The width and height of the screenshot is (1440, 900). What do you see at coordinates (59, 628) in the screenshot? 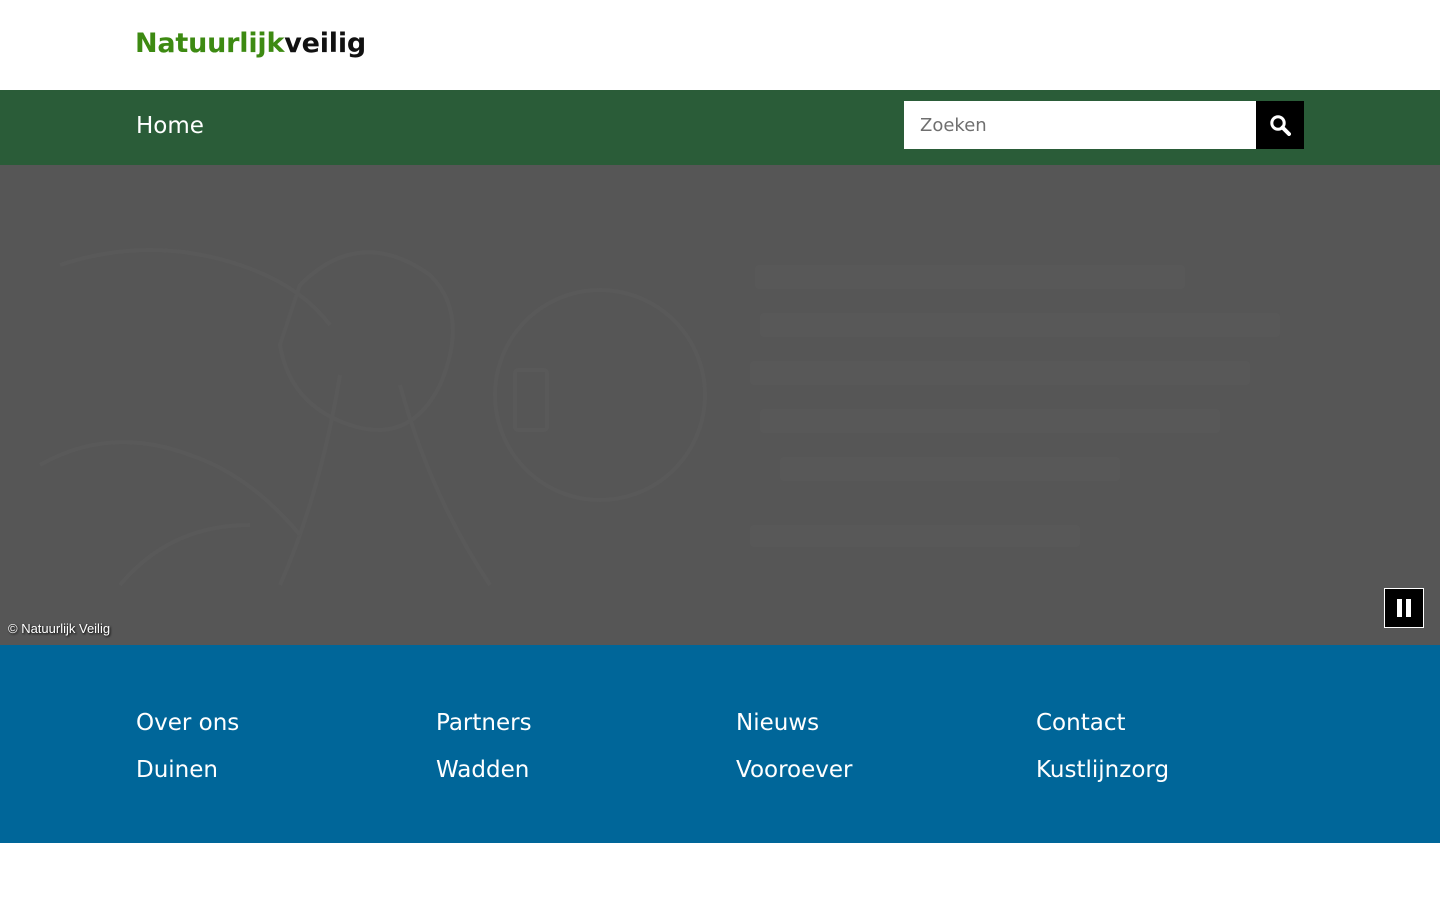
I see `image-copyright-caption: © Natuurlijk Veilig` at bounding box center [59, 628].